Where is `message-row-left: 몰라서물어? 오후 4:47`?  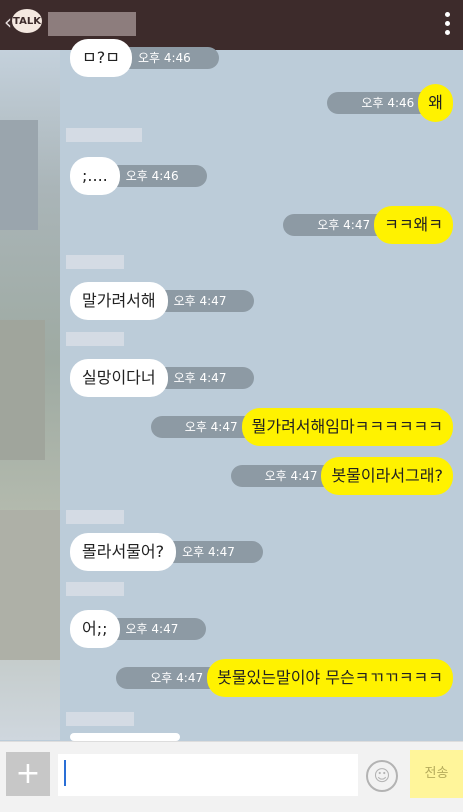 message-row-left: 몰라서물어? 오후 4:47 is located at coordinates (166, 552).